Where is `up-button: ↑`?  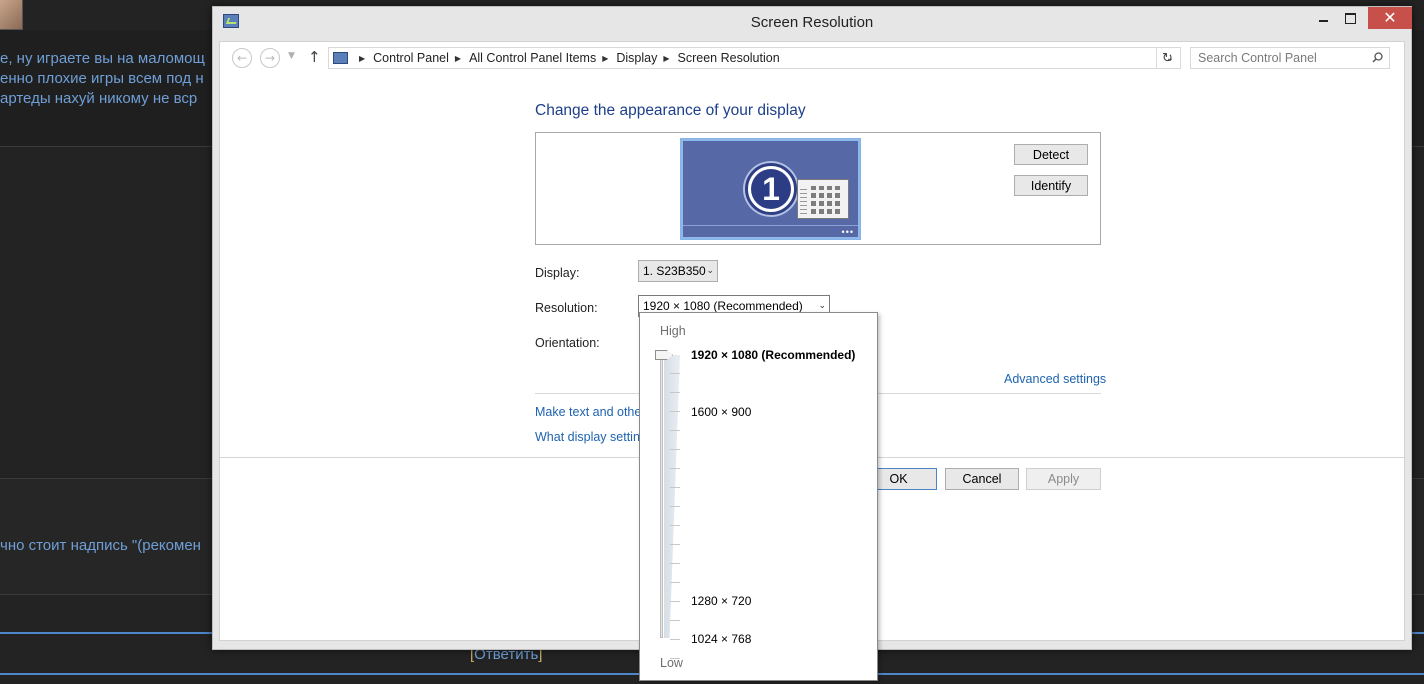
up-button: ↑ is located at coordinates (314, 57).